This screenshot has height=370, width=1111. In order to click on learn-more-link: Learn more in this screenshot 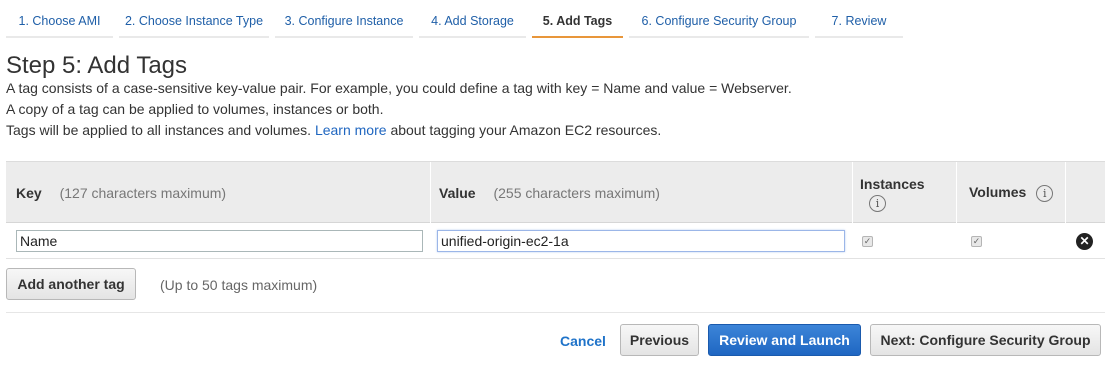, I will do `click(351, 130)`.